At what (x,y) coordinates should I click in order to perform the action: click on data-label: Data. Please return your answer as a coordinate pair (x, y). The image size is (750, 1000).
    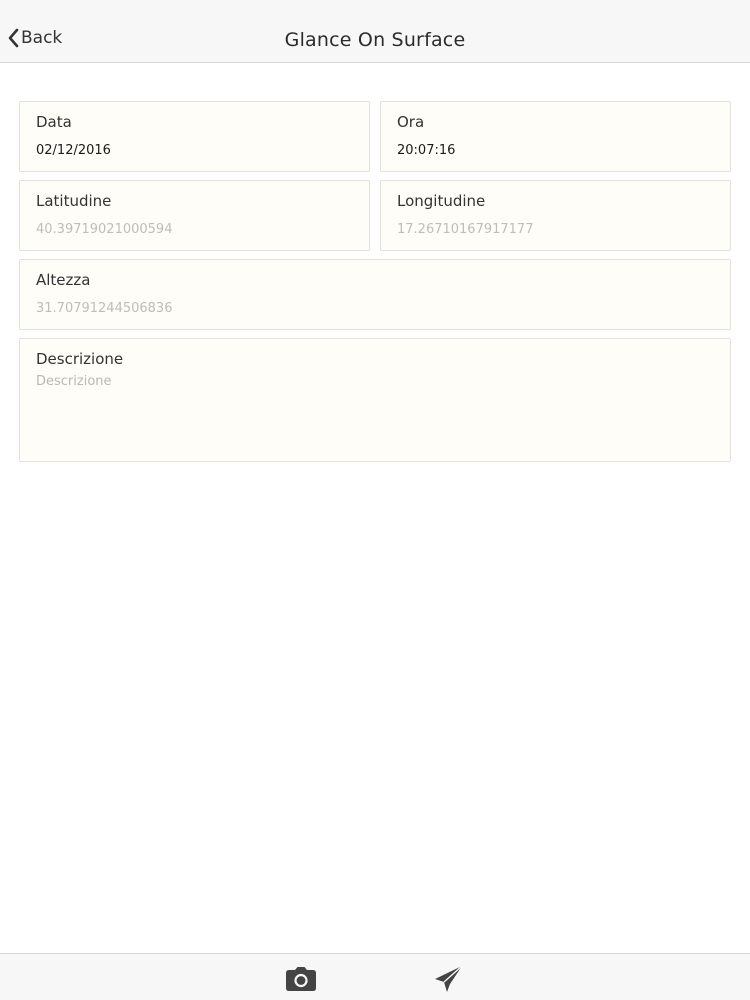
    Looking at the image, I should click on (54, 122).